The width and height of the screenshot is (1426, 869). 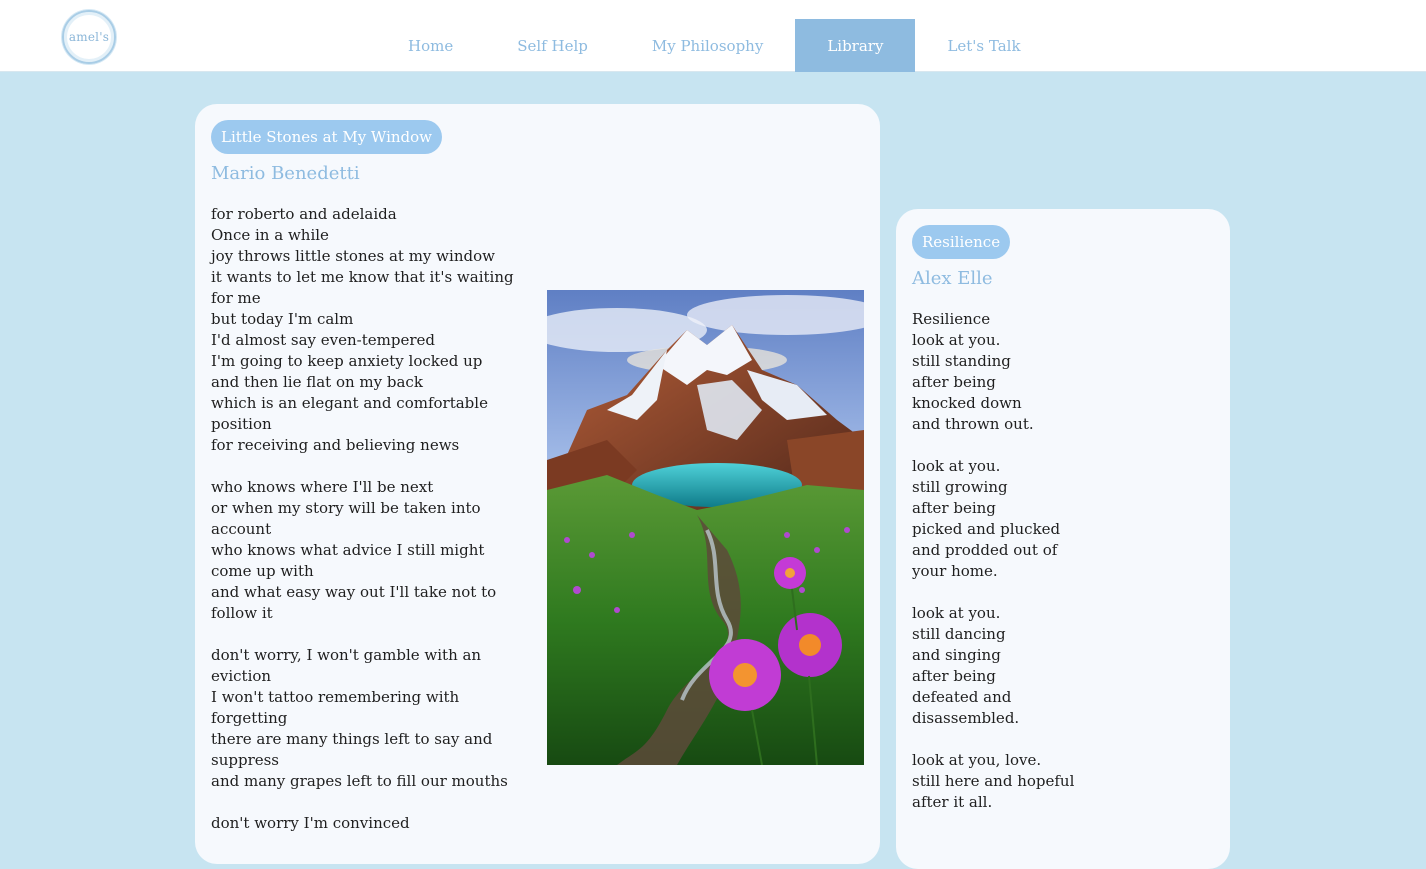 What do you see at coordinates (993, 781) in the screenshot?
I see `poem-line: still here and hopeful` at bounding box center [993, 781].